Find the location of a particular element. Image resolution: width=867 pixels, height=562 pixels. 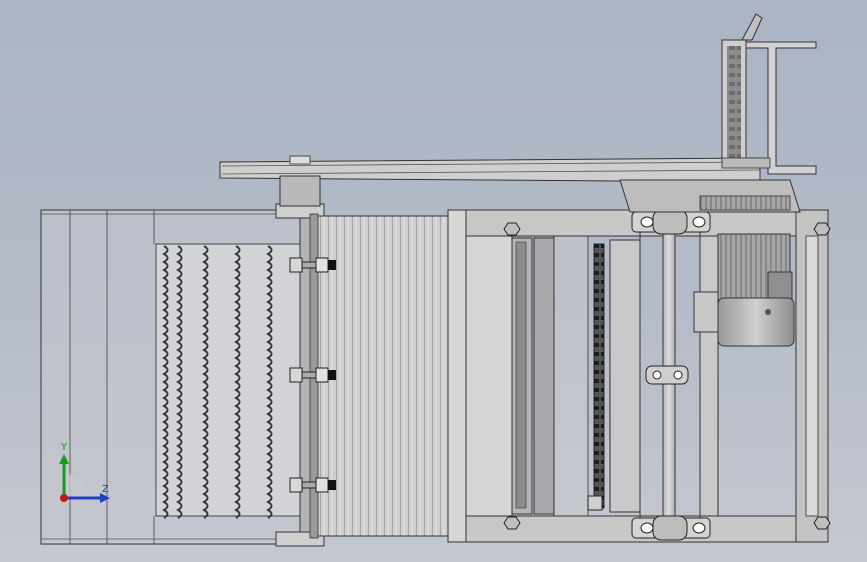

axis-triad: Y Z is located at coordinates (87, 476).